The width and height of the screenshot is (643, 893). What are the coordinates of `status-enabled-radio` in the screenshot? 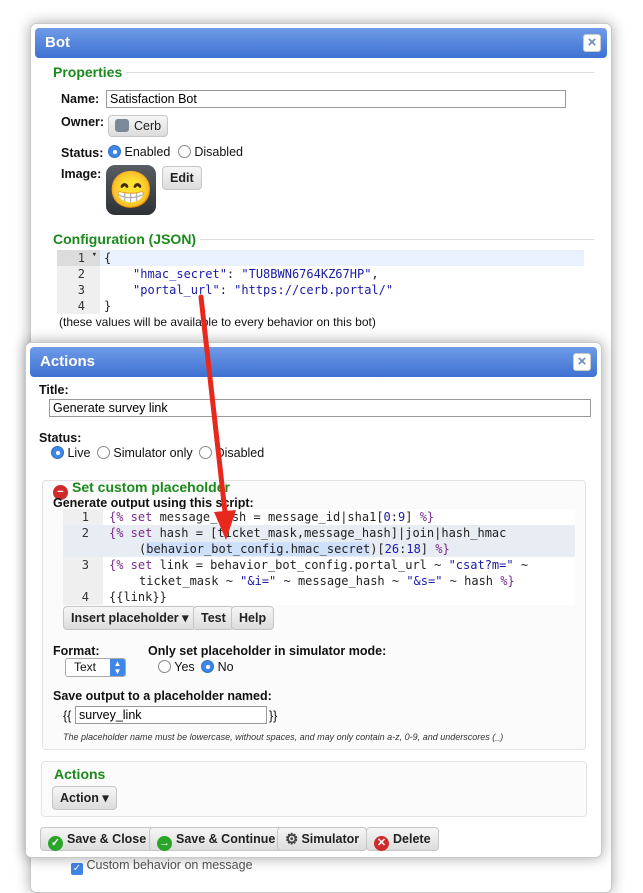 It's located at (114, 151).